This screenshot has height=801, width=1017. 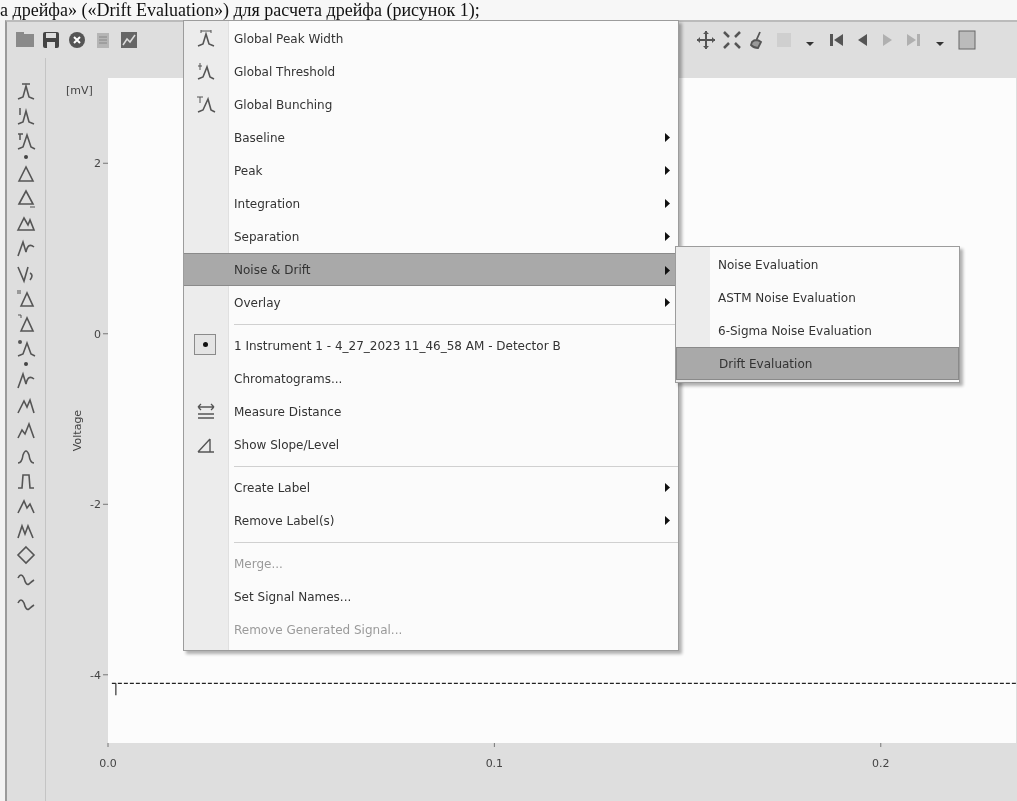 What do you see at coordinates (431, 269) in the screenshot?
I see `menu-item: Noise & Drift` at bounding box center [431, 269].